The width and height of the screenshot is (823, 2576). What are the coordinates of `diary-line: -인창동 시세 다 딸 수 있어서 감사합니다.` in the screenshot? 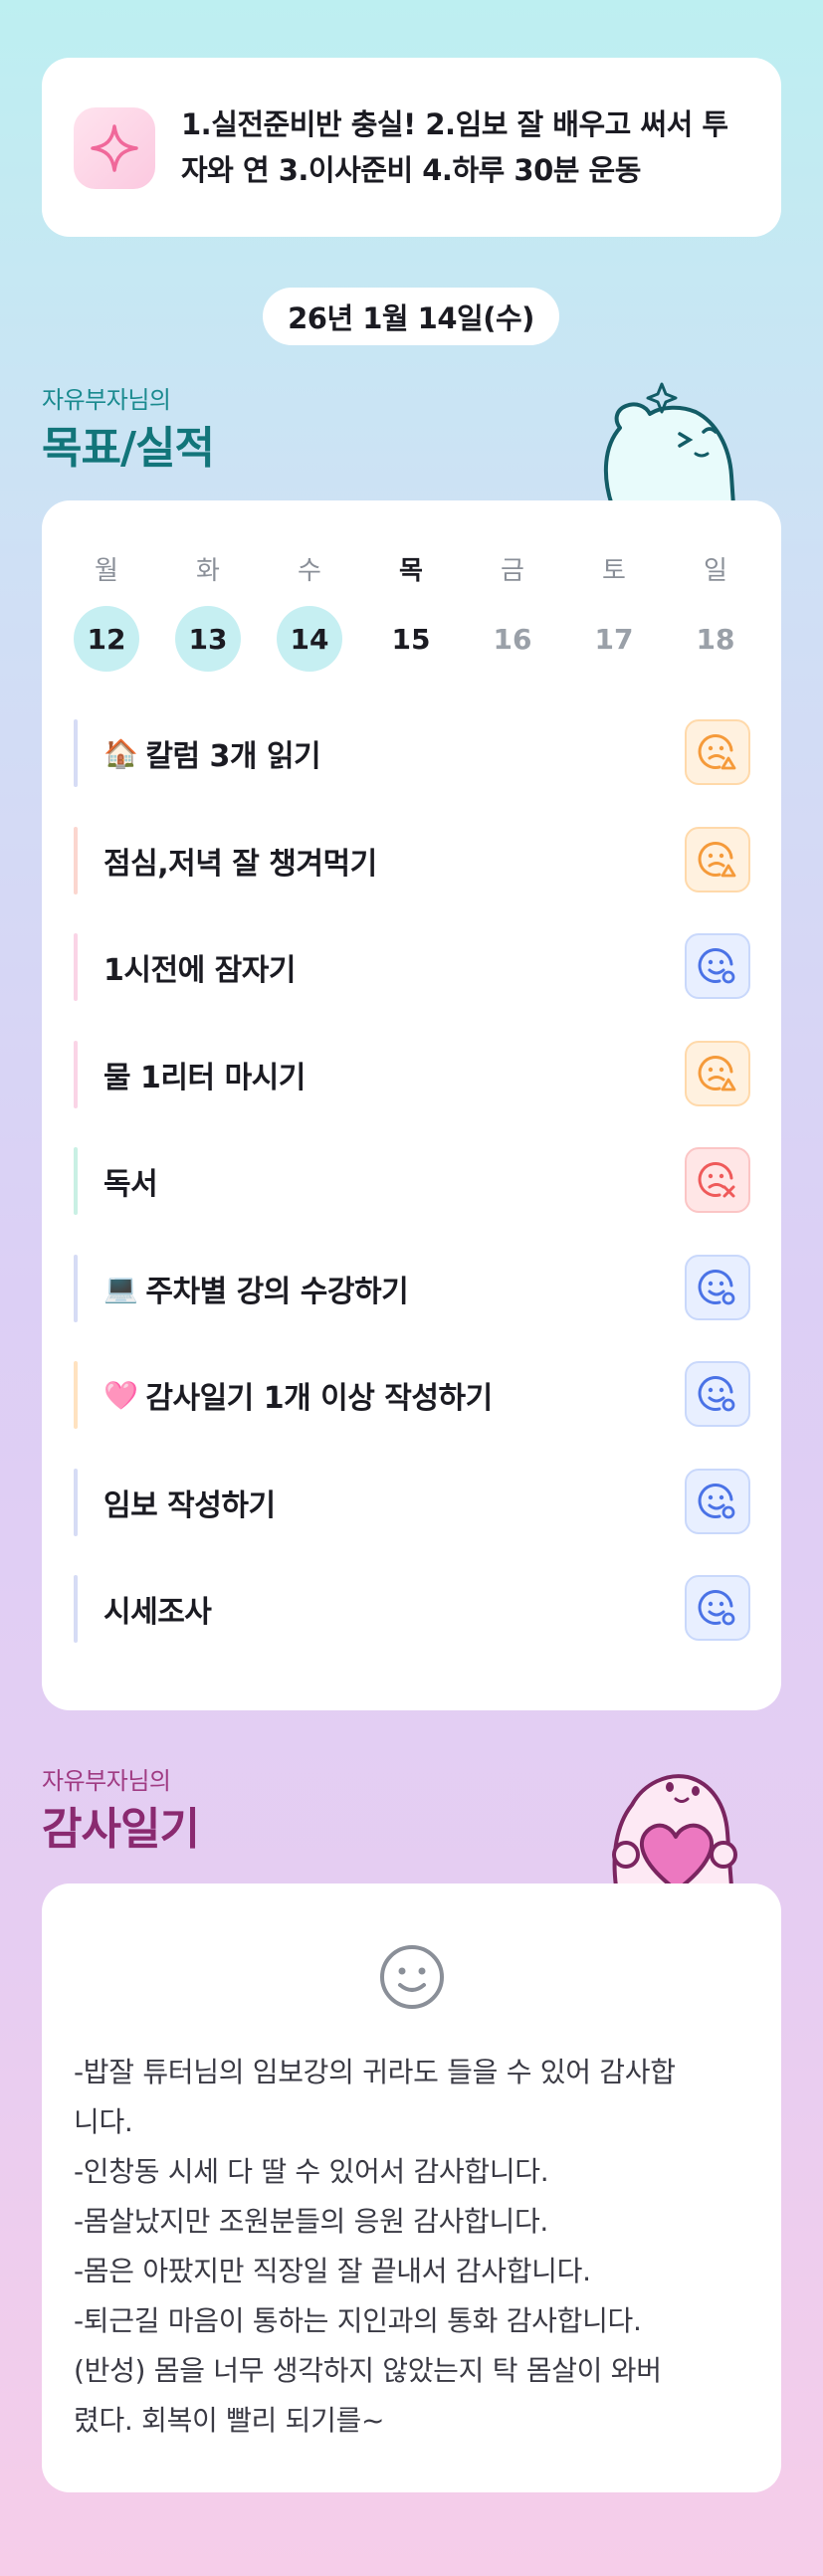 It's located at (311, 2171).